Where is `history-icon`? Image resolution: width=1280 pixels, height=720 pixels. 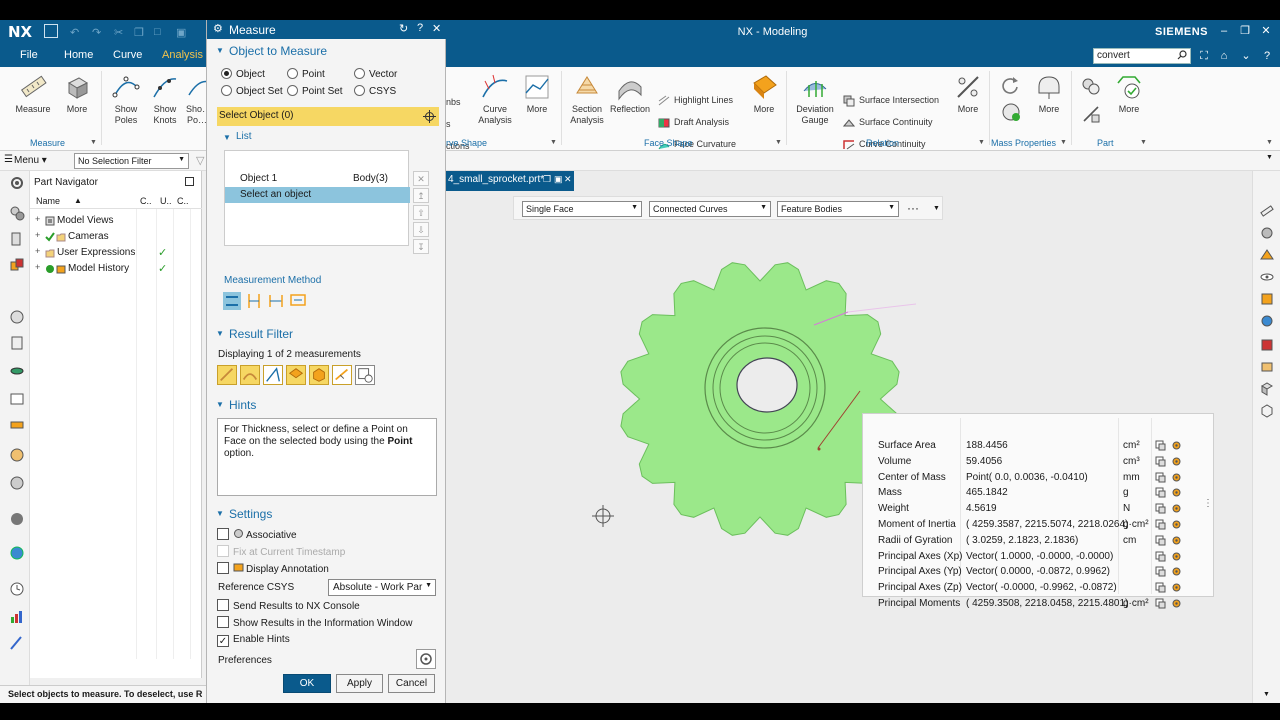
history-icon is located at coordinates (17, 425).